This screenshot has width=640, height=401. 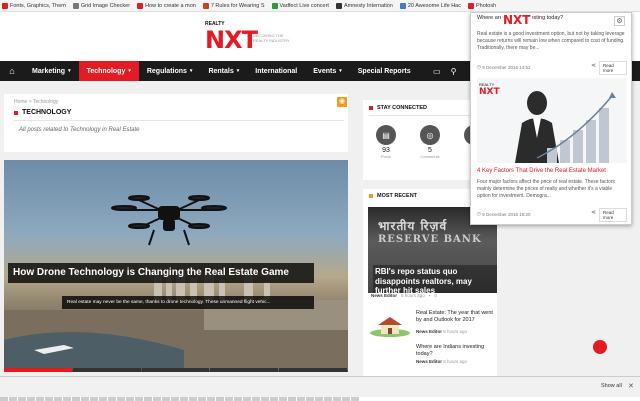 I want to click on comment-icon: ▪, so click(x=429, y=295).